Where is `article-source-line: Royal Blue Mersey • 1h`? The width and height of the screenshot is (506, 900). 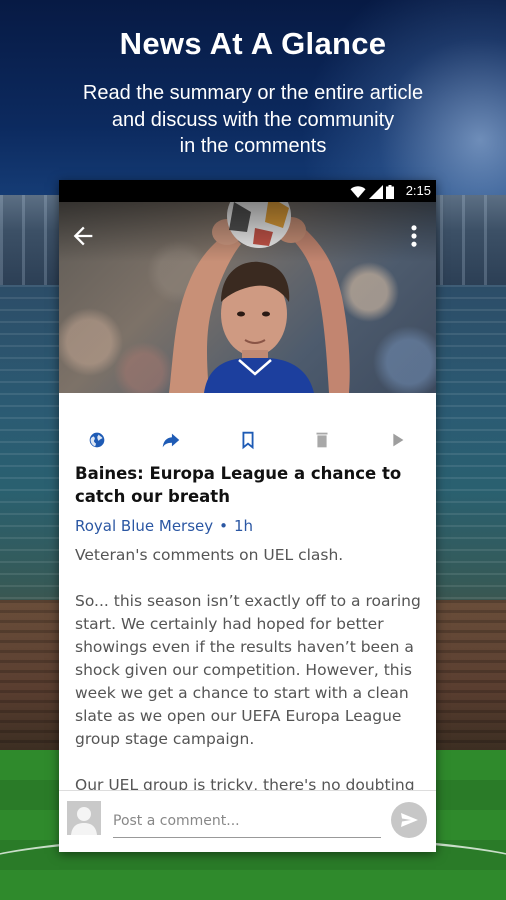 article-source-line: Royal Blue Mersey • 1h is located at coordinates (164, 526).